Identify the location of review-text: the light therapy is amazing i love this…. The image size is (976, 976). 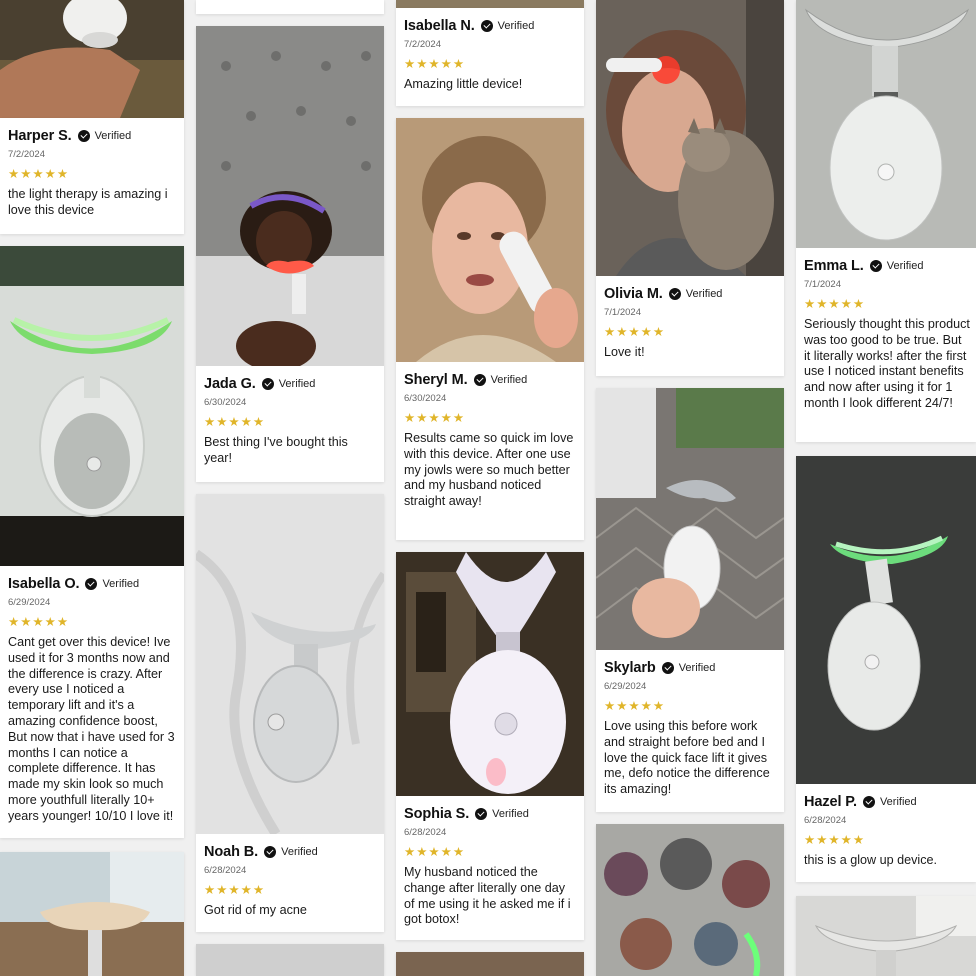
(88, 202).